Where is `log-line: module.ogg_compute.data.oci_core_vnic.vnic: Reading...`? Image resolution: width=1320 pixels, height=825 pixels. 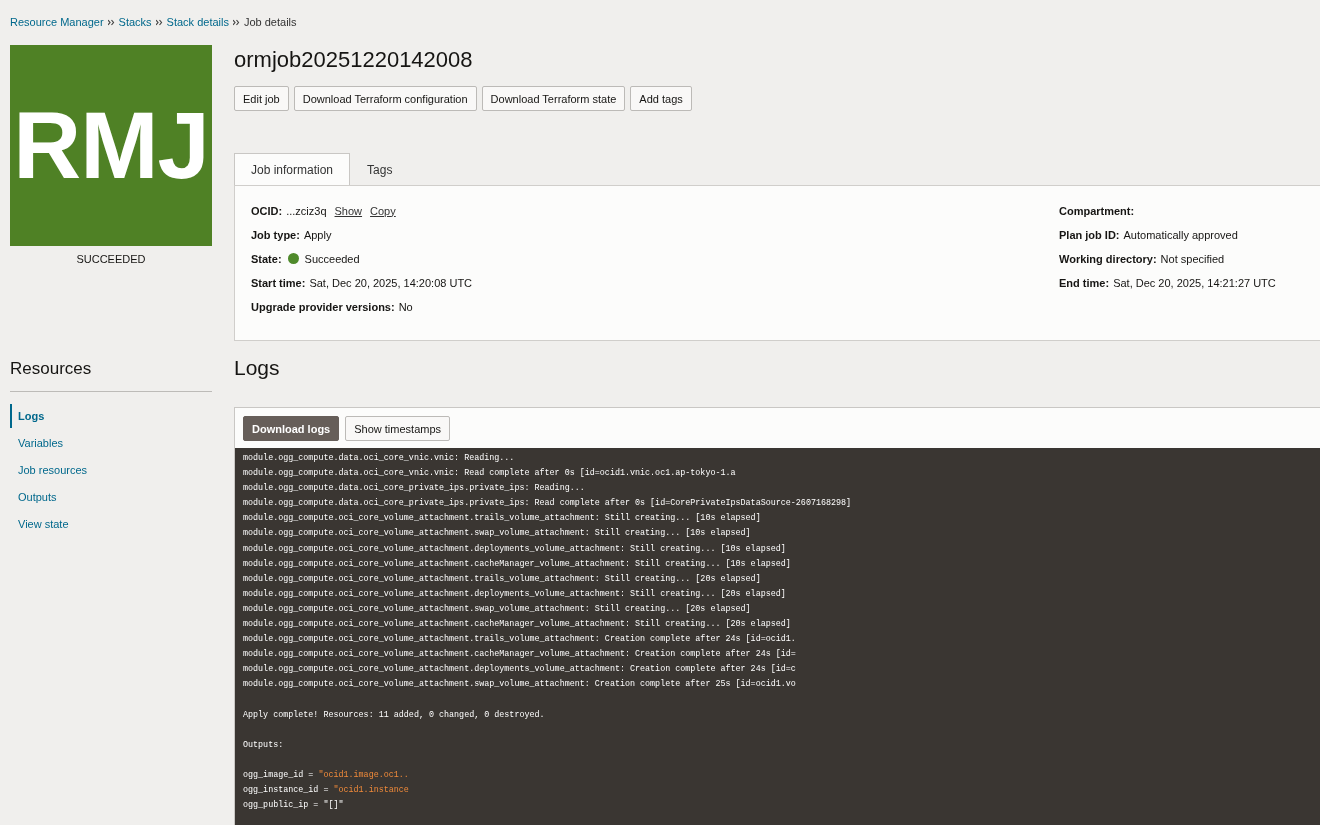
log-line: module.ogg_compute.data.oci_core_vnic.vnic: Reading... is located at coordinates (379, 458).